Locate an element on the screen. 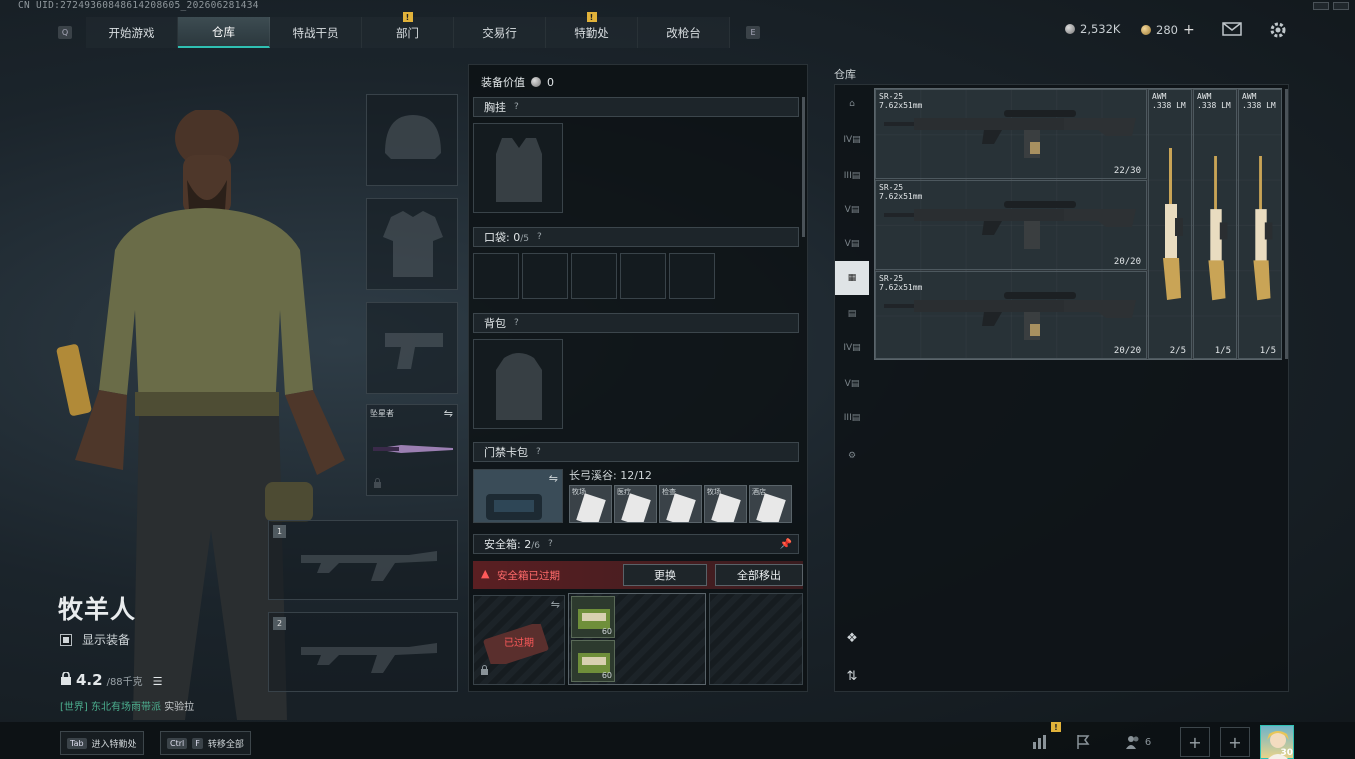 The width and height of the screenshot is (1355, 759). avatar-level: 30 is located at coordinates (1286, 753).